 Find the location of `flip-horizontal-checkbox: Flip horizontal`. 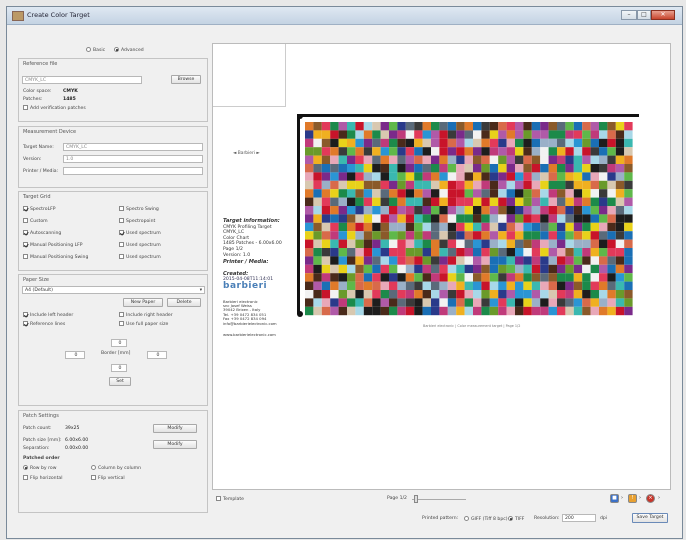

flip-horizontal-checkbox: Flip horizontal is located at coordinates (42, 478).